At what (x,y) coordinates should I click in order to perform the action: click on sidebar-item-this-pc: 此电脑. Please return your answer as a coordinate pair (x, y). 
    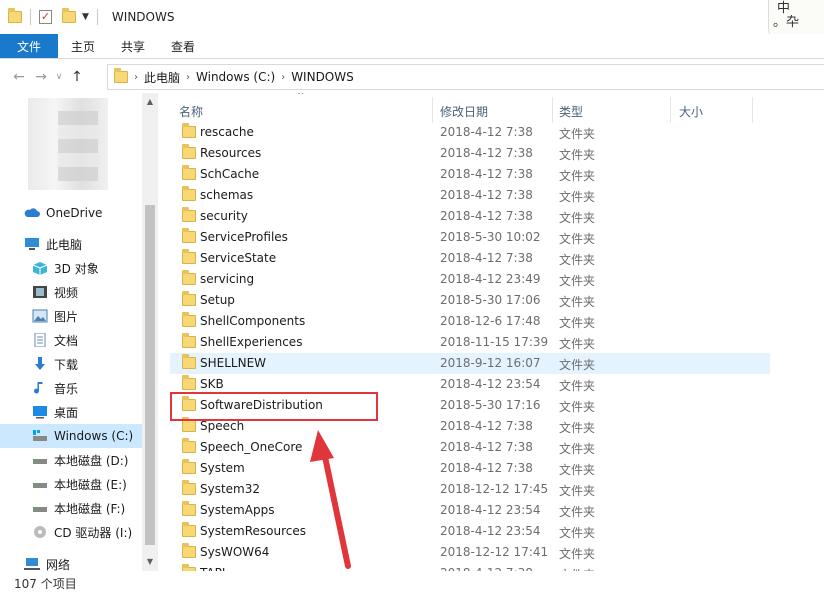
    Looking at the image, I should click on (91, 244).